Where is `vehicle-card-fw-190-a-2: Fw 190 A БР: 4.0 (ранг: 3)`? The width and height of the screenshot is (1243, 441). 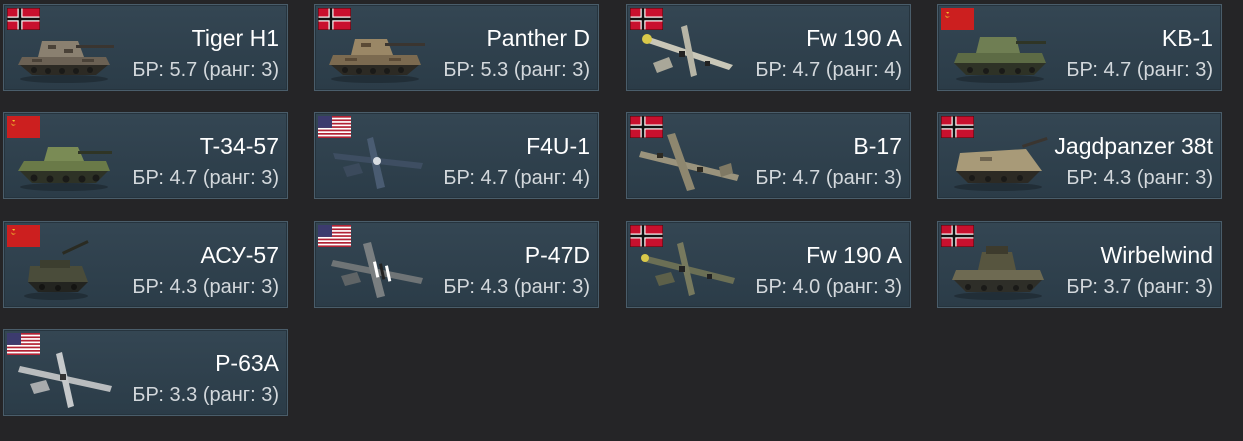 vehicle-card-fw-190-a-2: Fw 190 A БР: 4.0 (ранг: 3) is located at coordinates (768, 264).